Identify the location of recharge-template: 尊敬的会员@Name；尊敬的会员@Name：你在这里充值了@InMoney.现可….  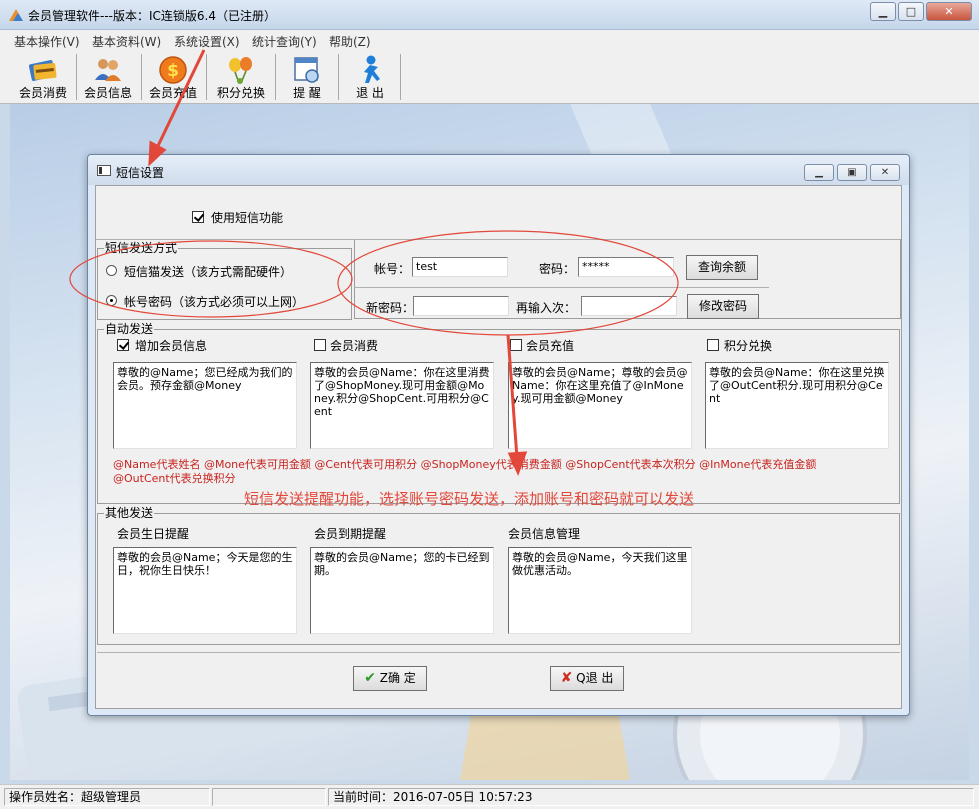
(600, 405).